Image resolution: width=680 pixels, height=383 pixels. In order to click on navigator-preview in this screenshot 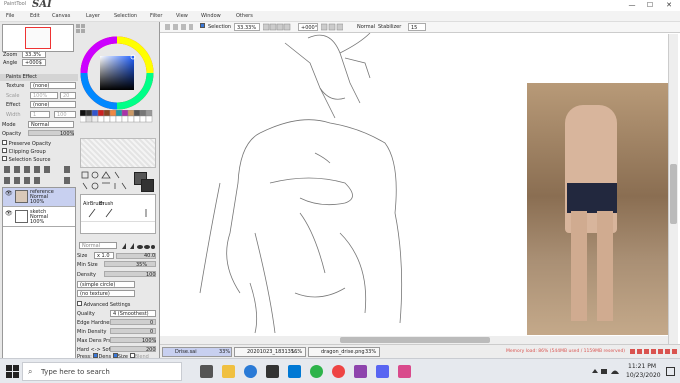, I will do `click(38, 38)`.